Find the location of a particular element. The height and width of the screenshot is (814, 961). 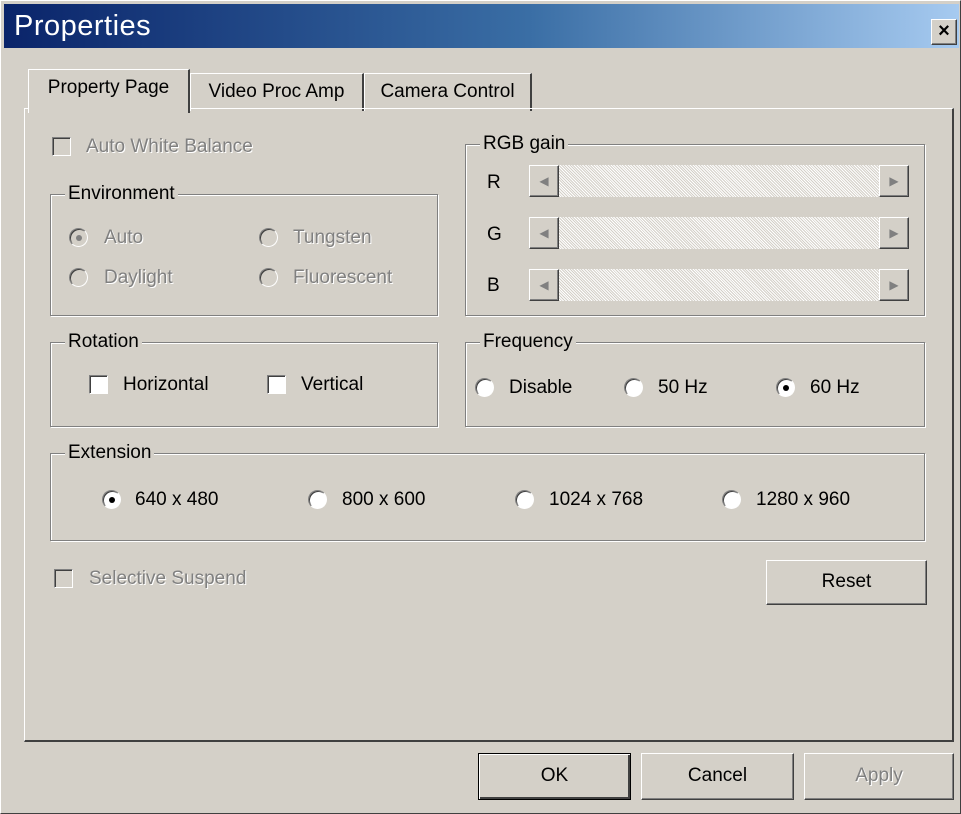

extension-640x480-radio is located at coordinates (111, 499).